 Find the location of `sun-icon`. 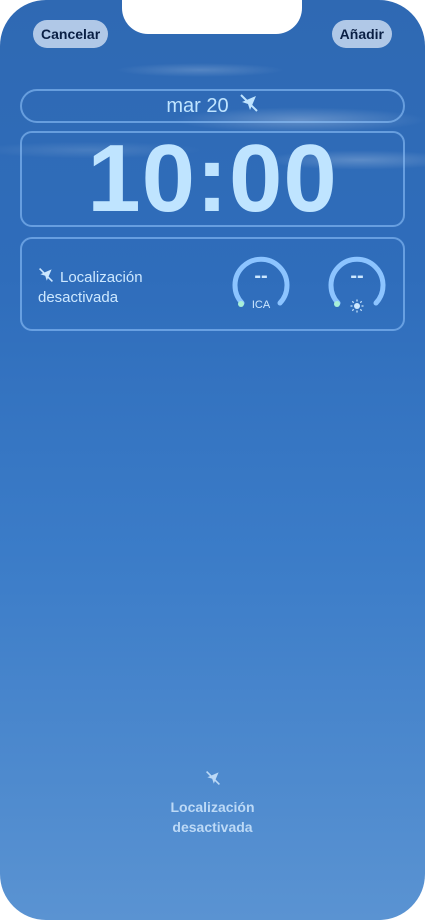

sun-icon is located at coordinates (357, 307).